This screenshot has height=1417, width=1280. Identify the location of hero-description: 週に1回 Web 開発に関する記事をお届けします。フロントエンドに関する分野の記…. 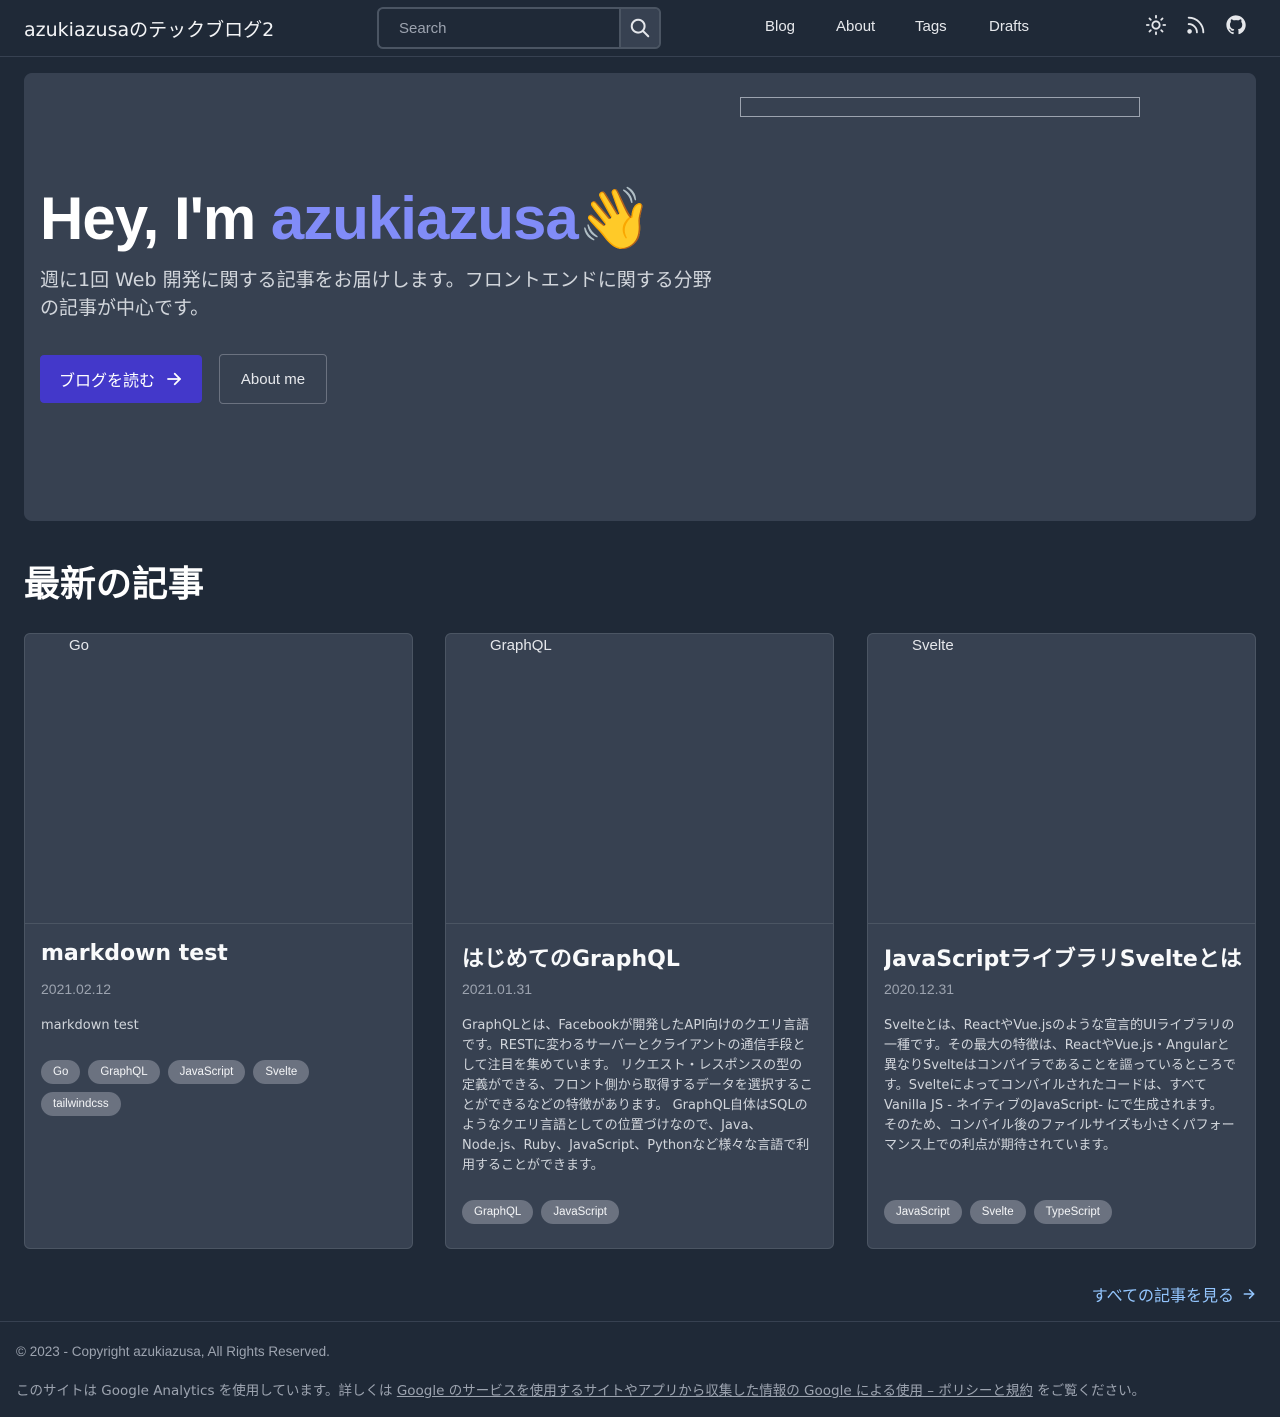
(376, 294).